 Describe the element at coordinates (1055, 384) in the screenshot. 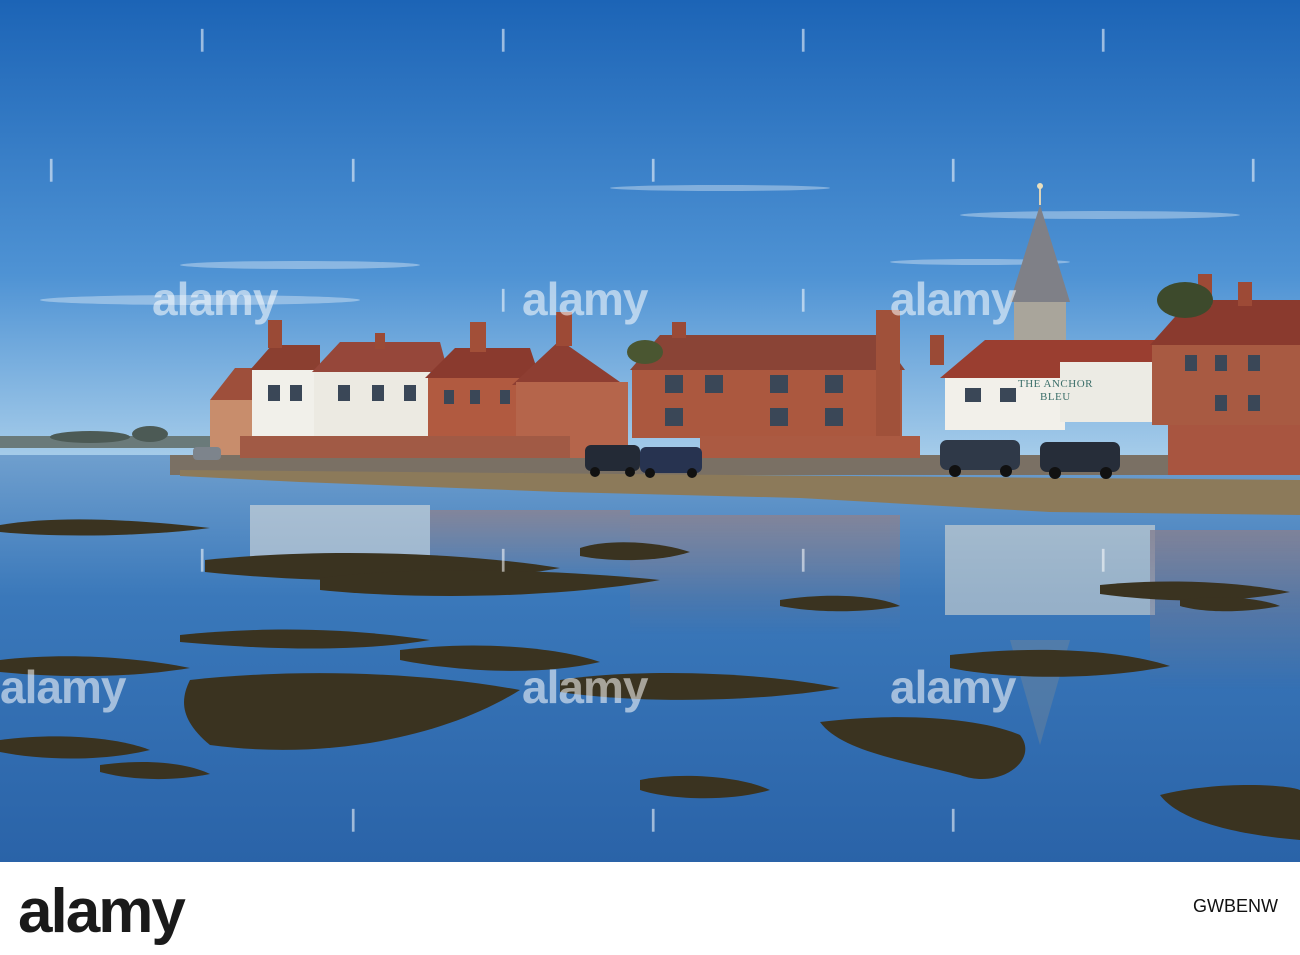

I see `pub-sign-line1: THE ANCHOR` at that location.